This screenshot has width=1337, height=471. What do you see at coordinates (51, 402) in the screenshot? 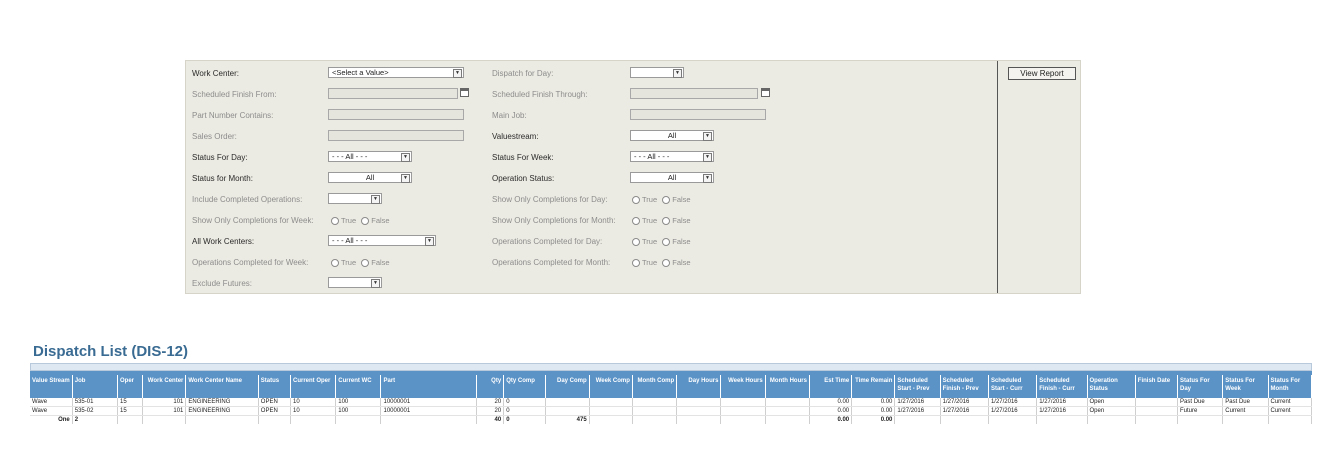
I see `table-cell: Wave` at bounding box center [51, 402].